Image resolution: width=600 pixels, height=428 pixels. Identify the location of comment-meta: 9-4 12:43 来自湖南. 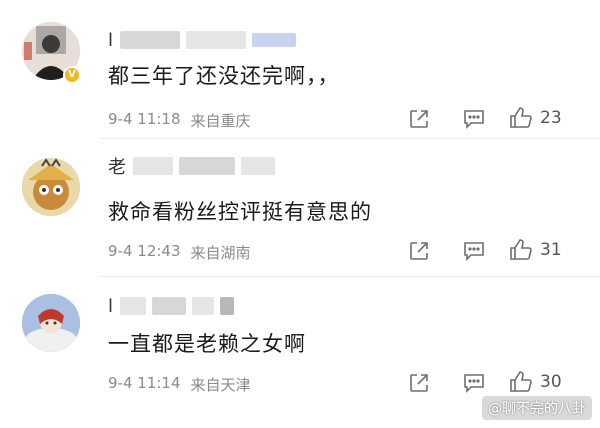
(179, 252).